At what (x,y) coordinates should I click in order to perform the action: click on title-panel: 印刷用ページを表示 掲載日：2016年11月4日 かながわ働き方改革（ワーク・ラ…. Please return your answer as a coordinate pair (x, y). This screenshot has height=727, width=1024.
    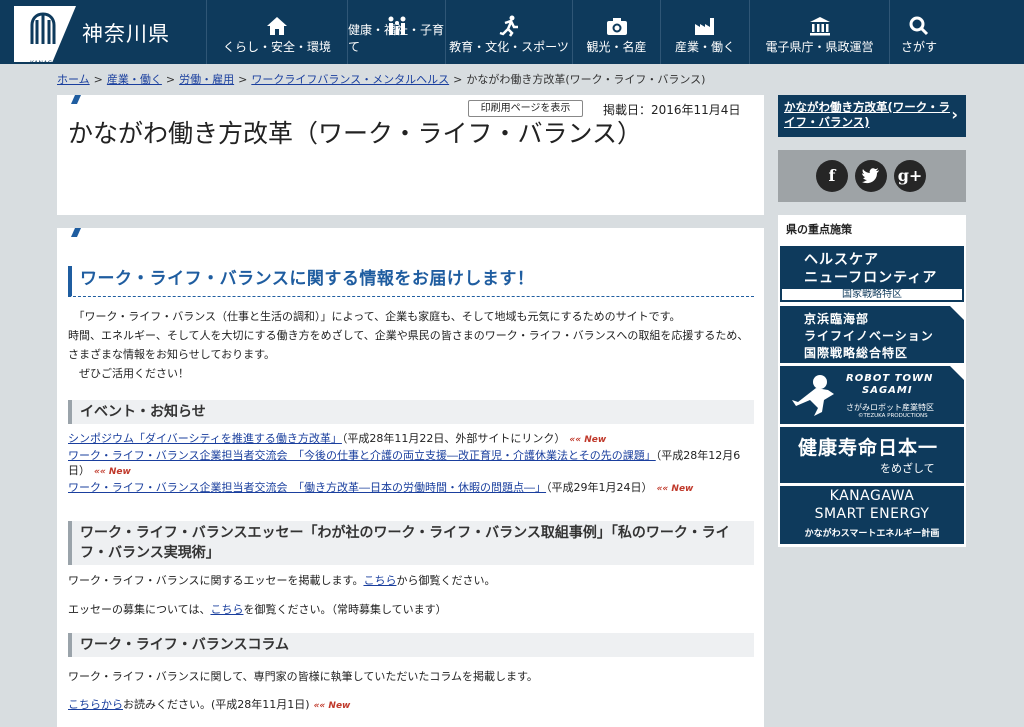
    Looking at the image, I should click on (410, 155).